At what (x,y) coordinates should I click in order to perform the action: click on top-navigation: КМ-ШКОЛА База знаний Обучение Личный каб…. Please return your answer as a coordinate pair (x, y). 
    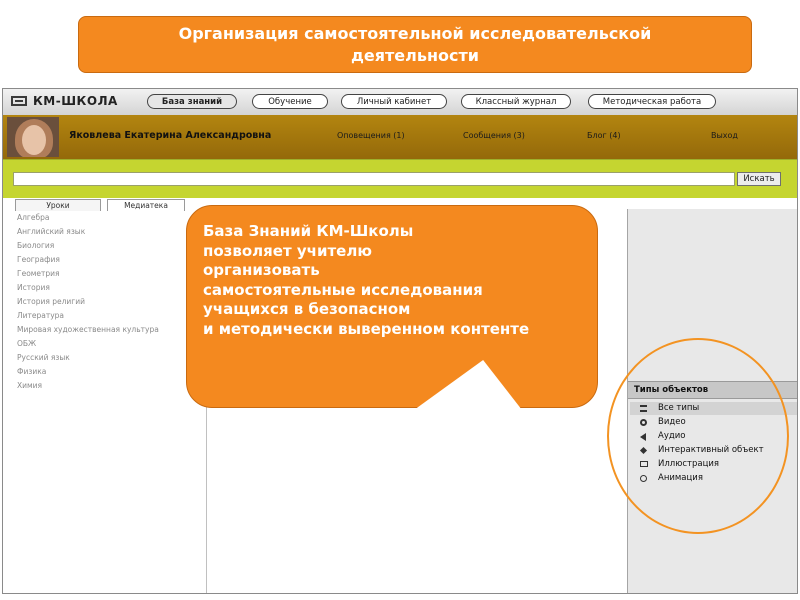
    Looking at the image, I should click on (400, 102).